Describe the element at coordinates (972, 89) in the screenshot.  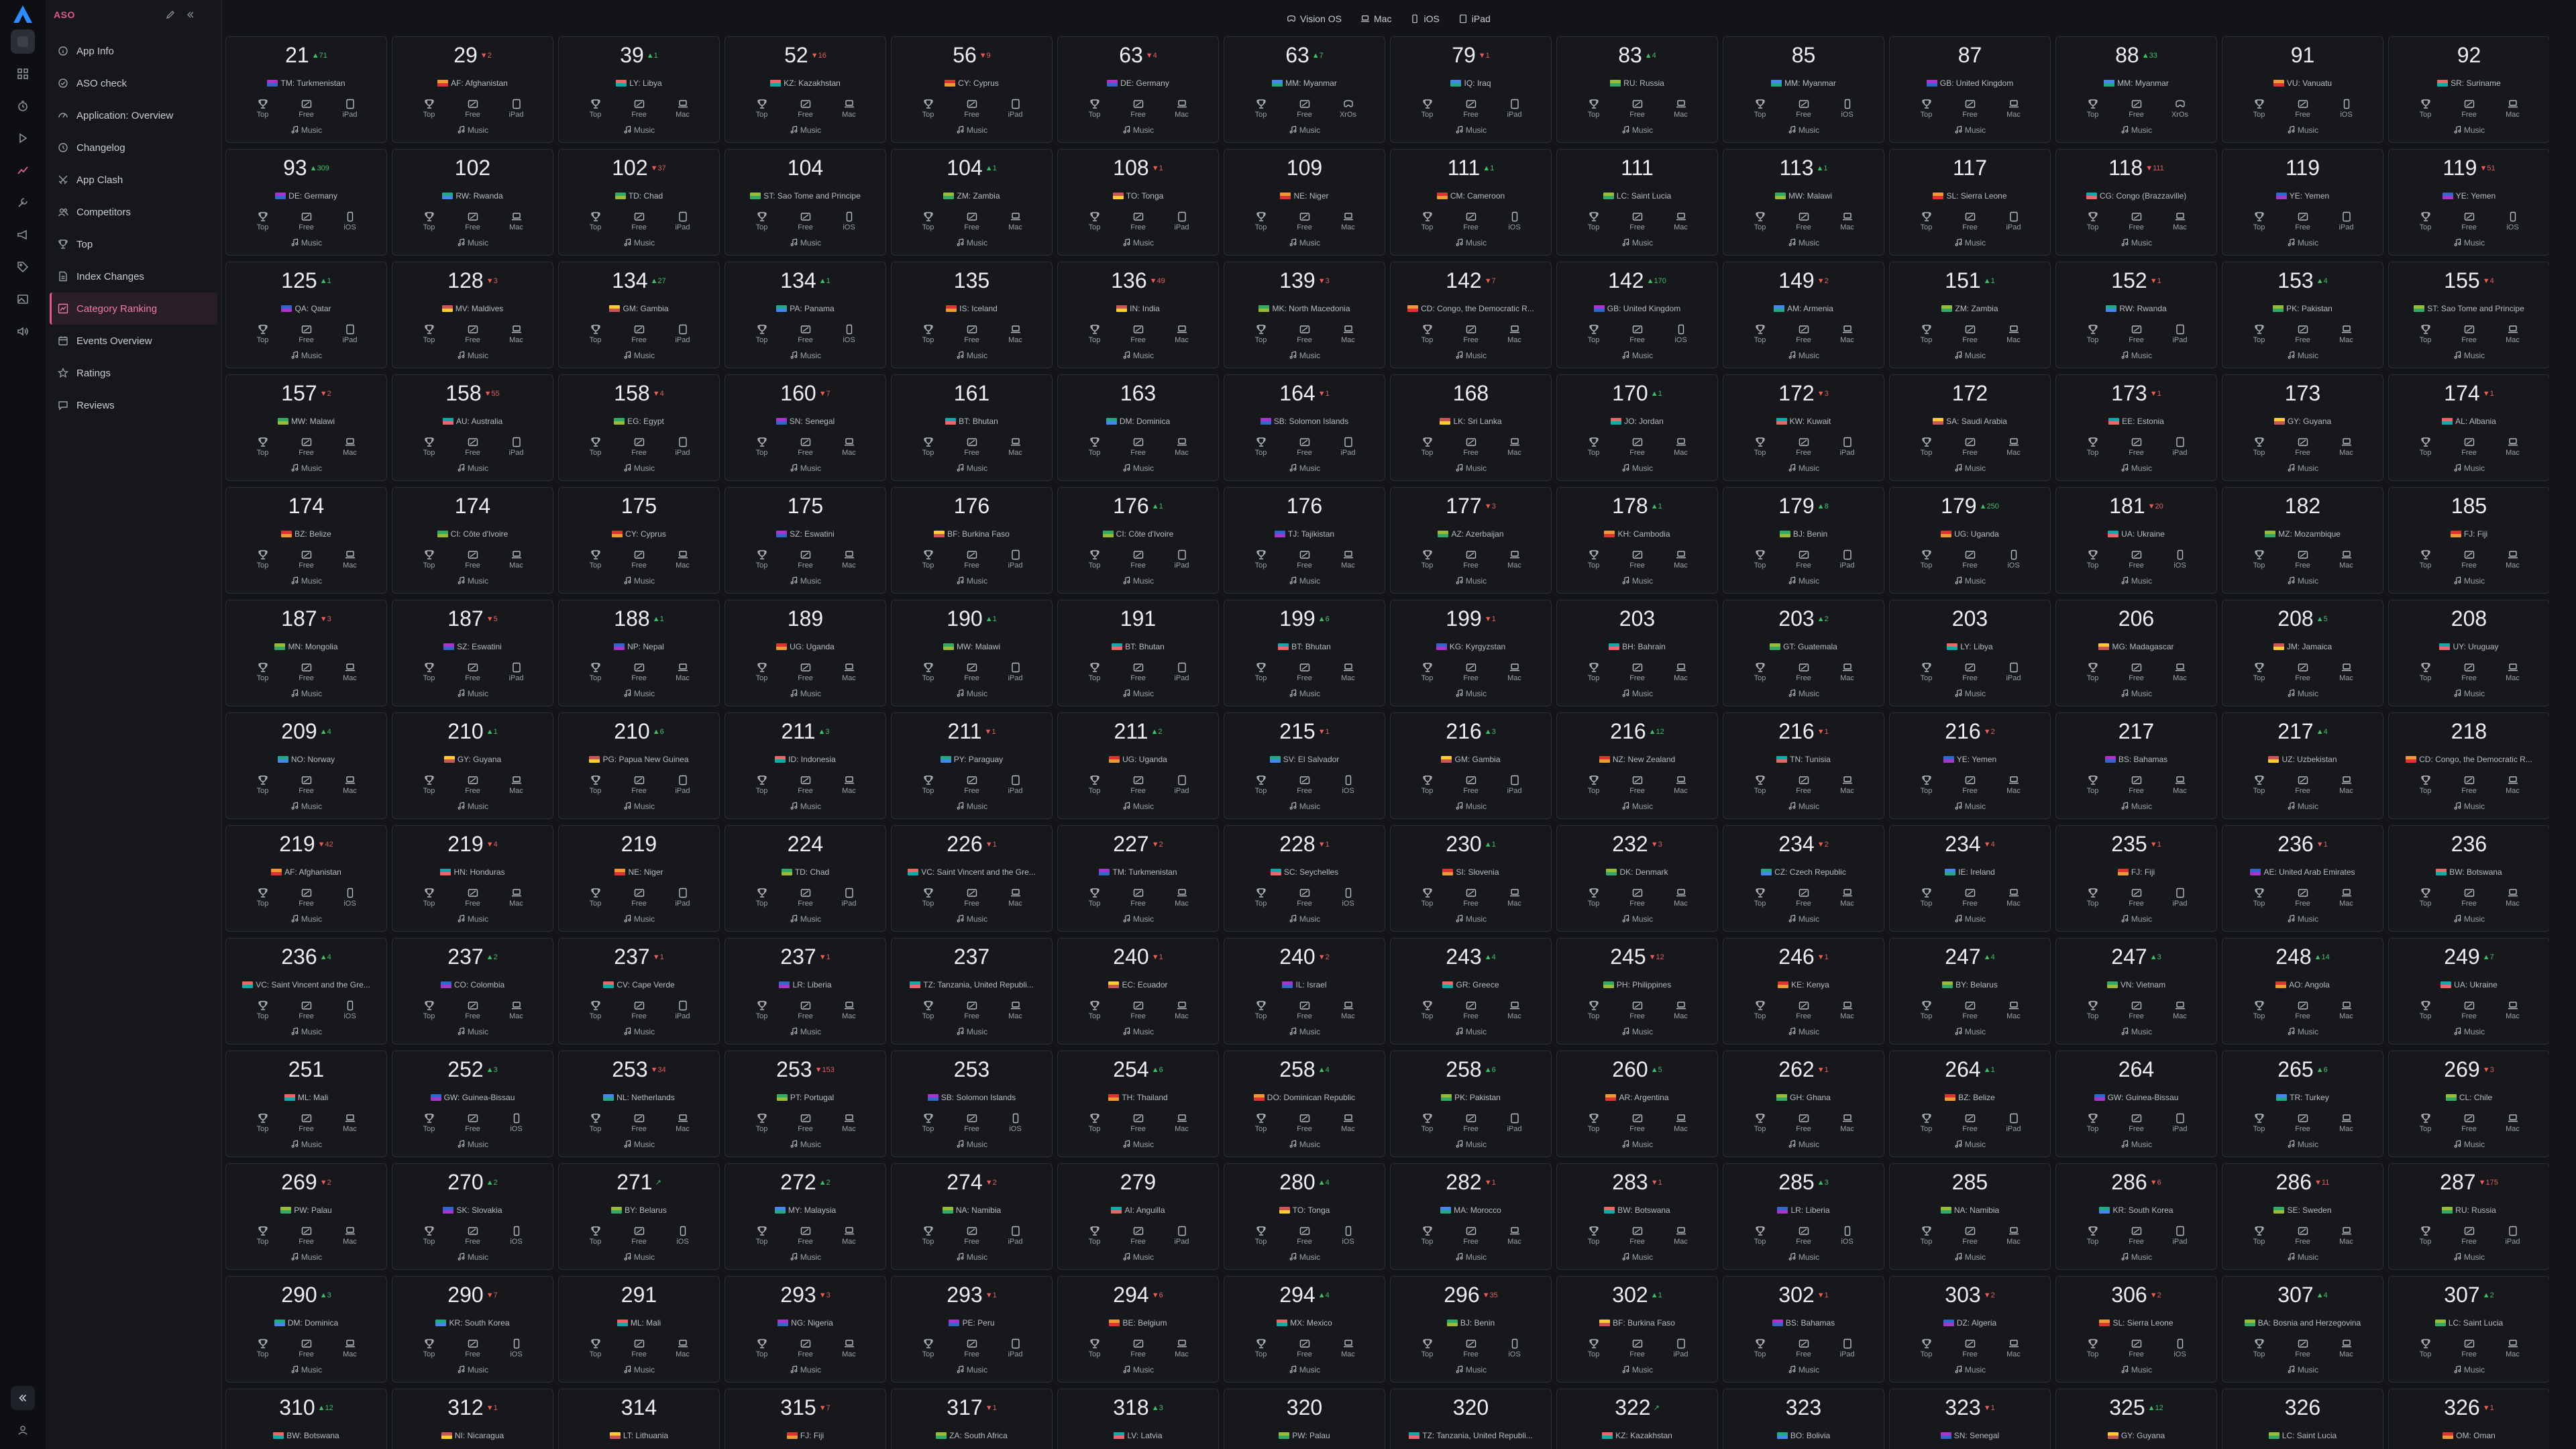
I see `ranking-card: 56 ▼9 CY: Cyprus Top Free iPad Music` at that location.